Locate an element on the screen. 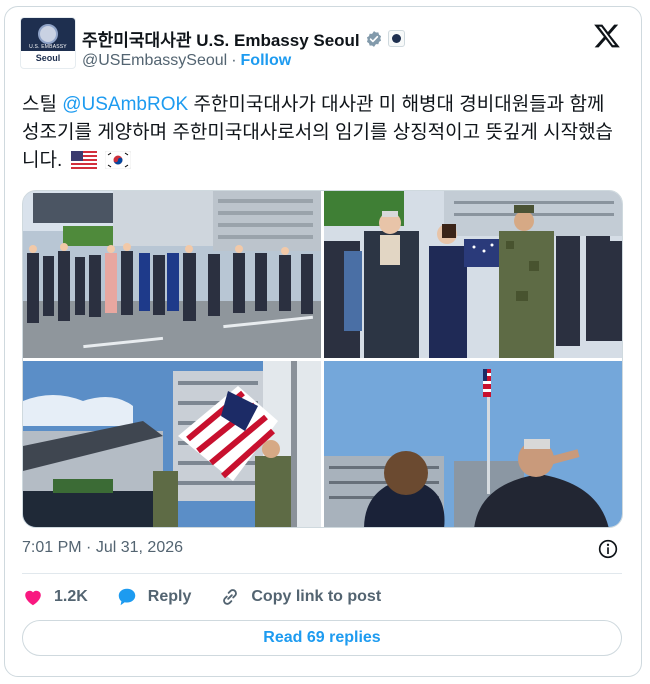 The image size is (650, 684). follow-button: Follow is located at coordinates (266, 60).